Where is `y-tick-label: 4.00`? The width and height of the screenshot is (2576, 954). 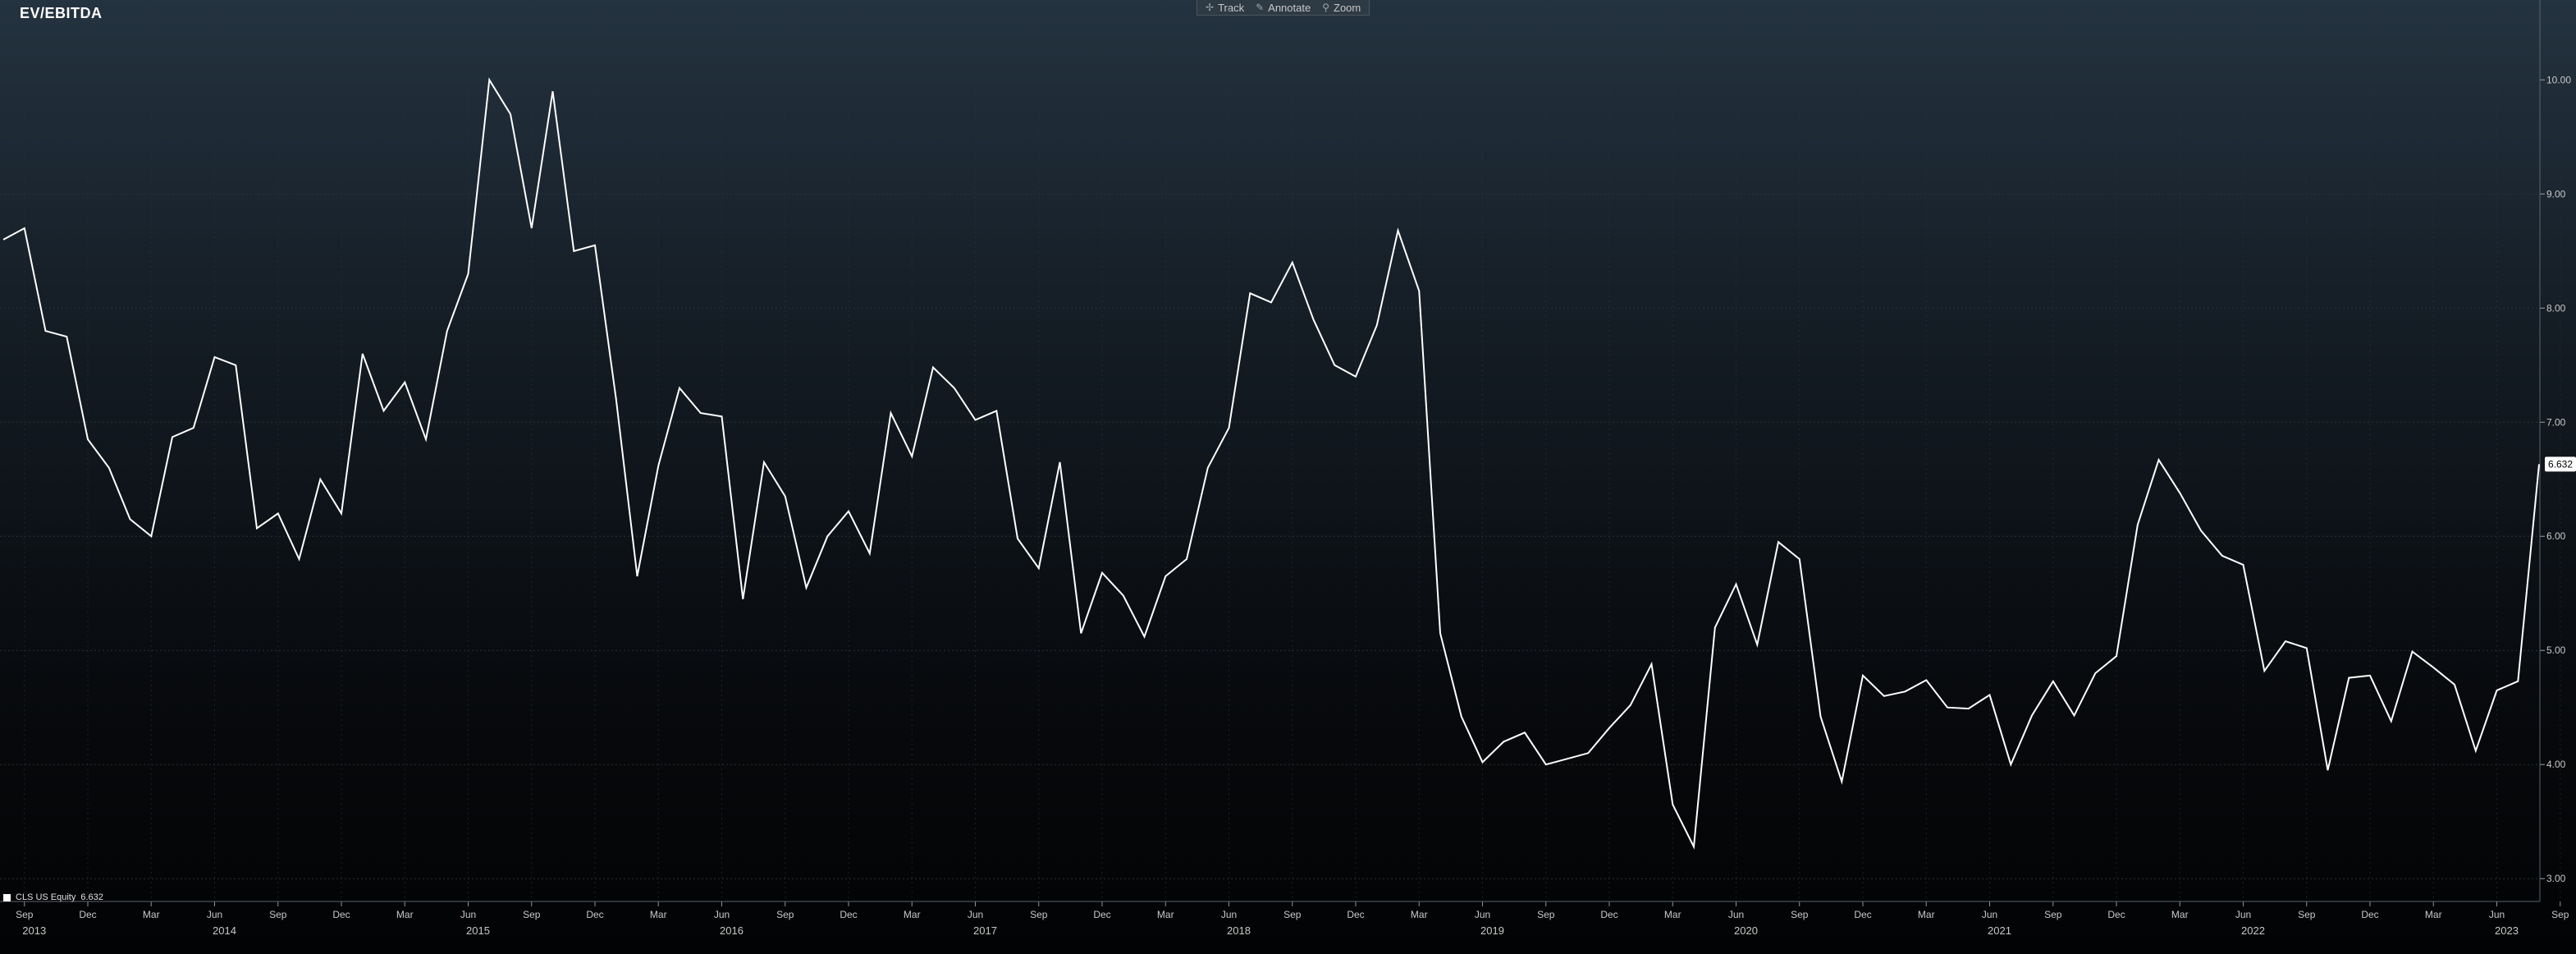 y-tick-label: 4.00 is located at coordinates (2556, 764).